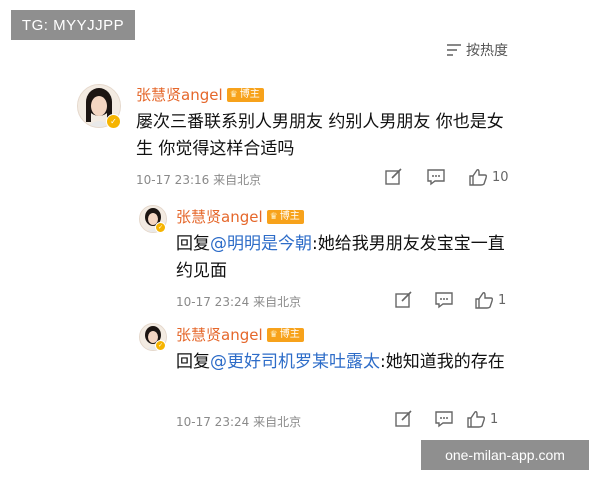  What do you see at coordinates (295, 362) in the screenshot?
I see `mention-link: @更好司机罗某吐露太` at bounding box center [295, 362].